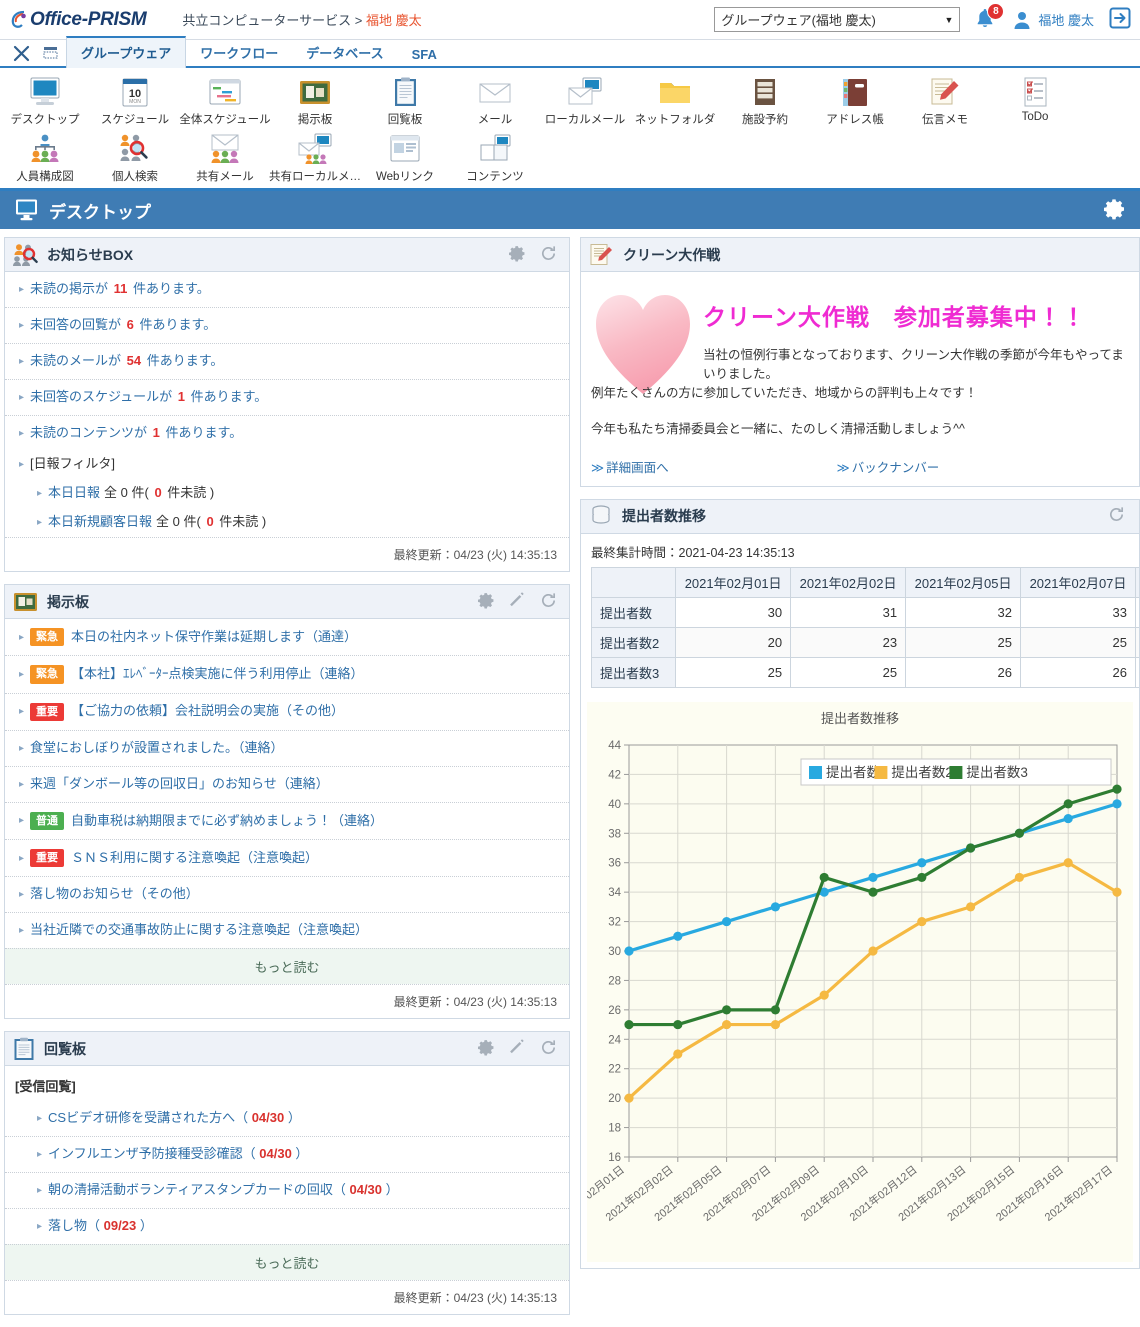 The image size is (1140, 1327). What do you see at coordinates (1035, 100) in the screenshot?
I see `app-icon-todo: ToDo` at bounding box center [1035, 100].